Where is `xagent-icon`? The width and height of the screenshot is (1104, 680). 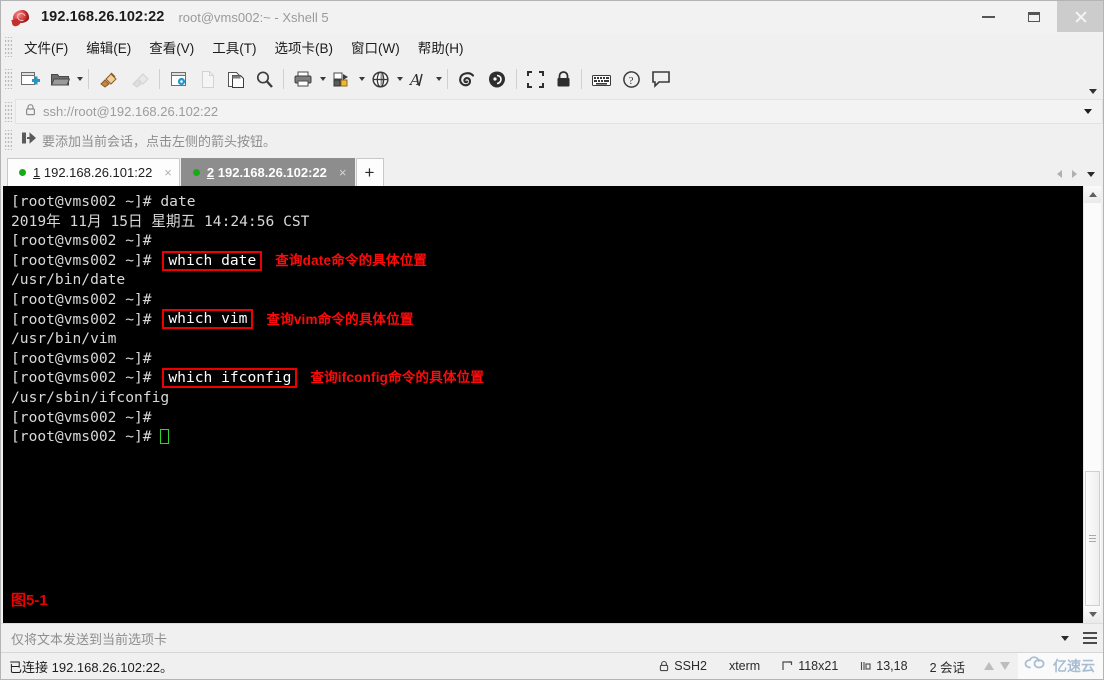
xagent-icon is located at coordinates (497, 79).